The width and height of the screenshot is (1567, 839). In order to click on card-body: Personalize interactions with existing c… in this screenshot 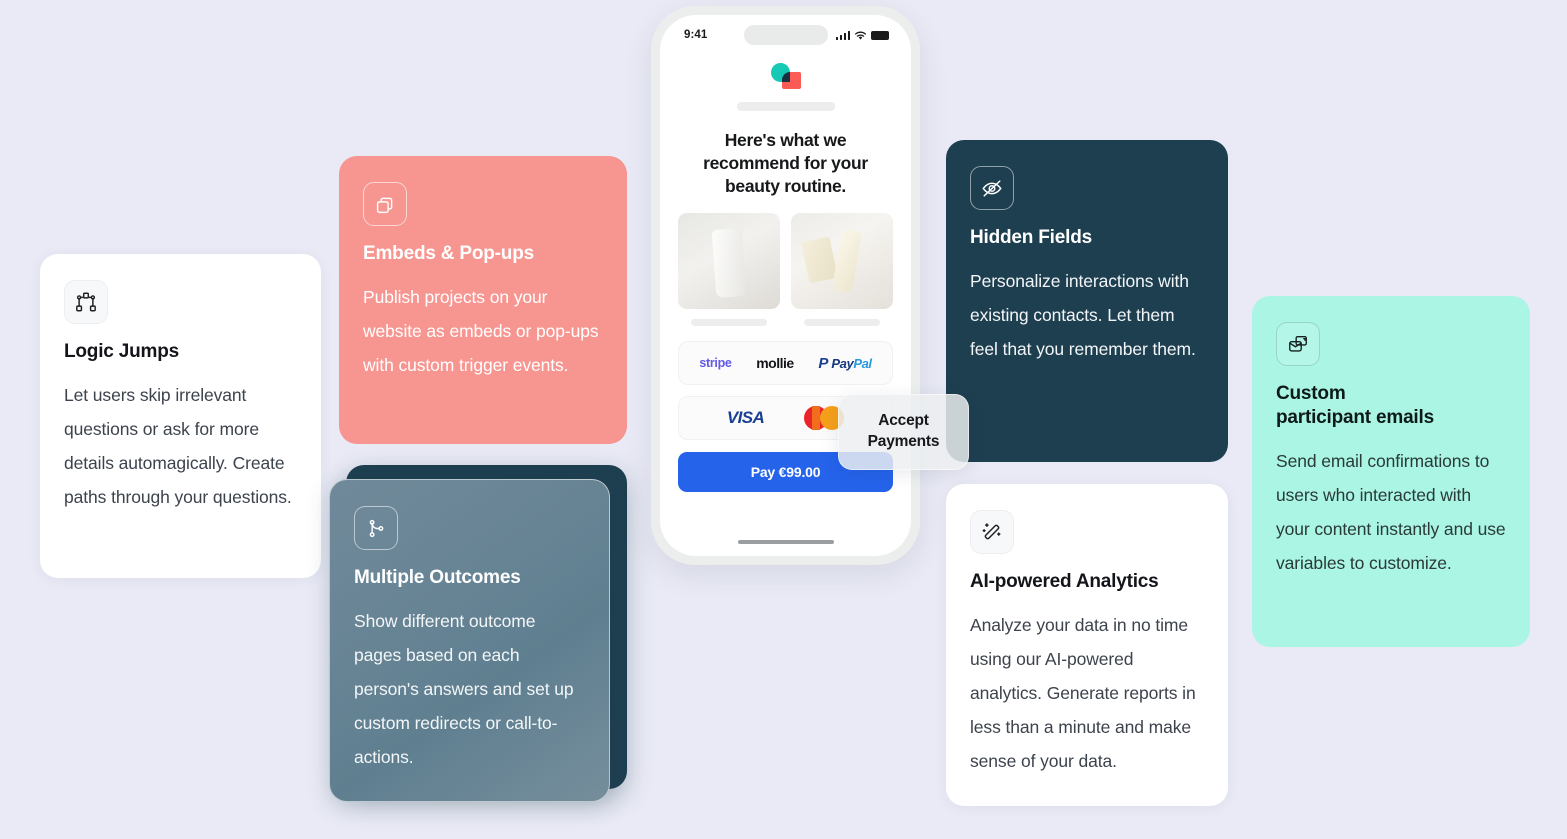, I will do `click(1083, 314)`.